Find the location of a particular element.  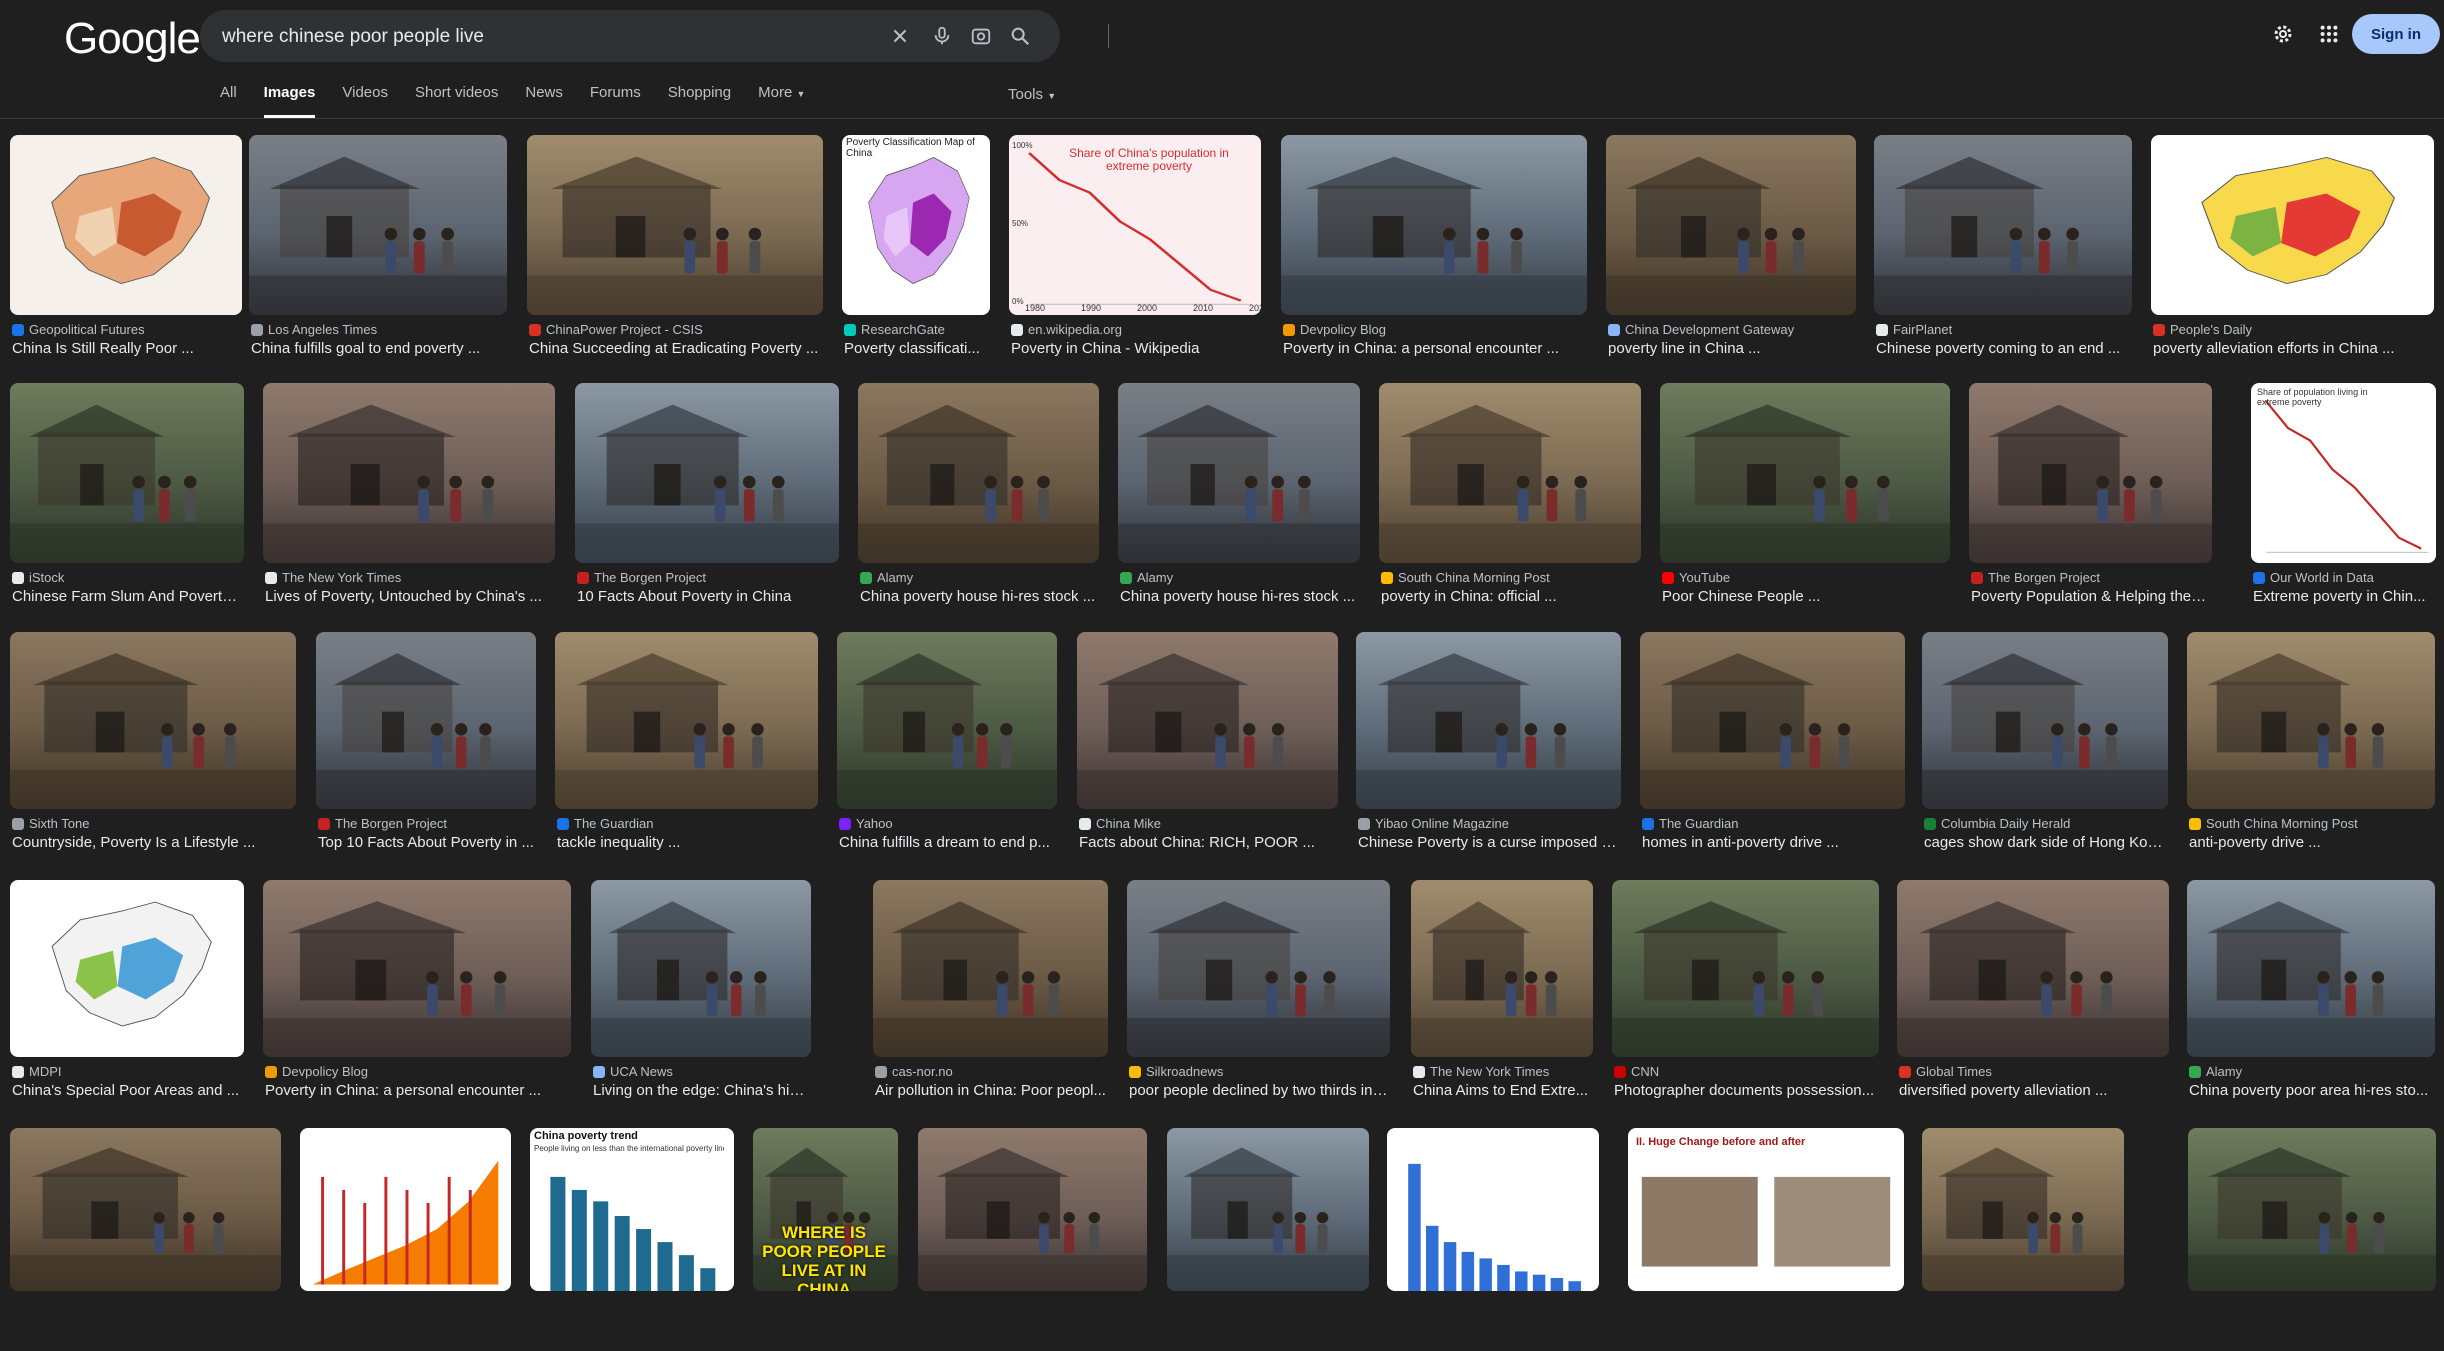

result-source: China Mike is located at coordinates (1209, 823).